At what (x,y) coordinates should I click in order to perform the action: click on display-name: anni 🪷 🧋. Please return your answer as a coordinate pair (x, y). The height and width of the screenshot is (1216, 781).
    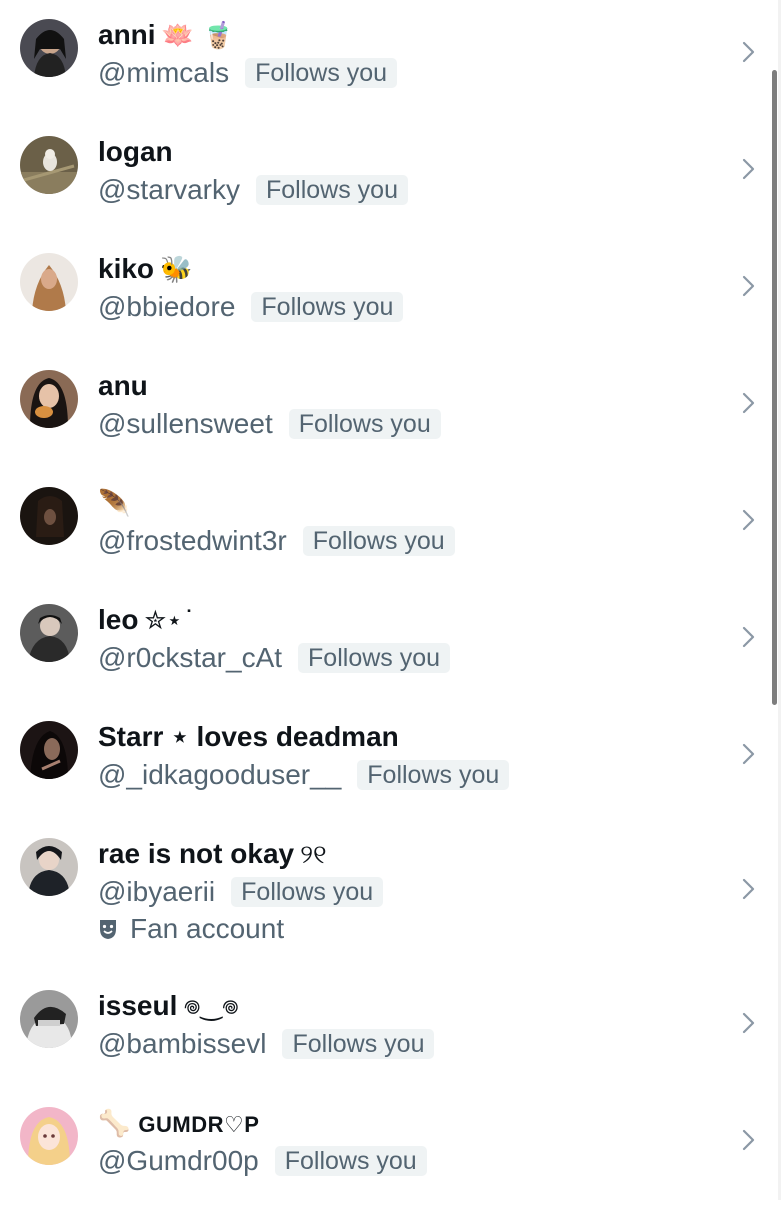
    Looking at the image, I should click on (166, 35).